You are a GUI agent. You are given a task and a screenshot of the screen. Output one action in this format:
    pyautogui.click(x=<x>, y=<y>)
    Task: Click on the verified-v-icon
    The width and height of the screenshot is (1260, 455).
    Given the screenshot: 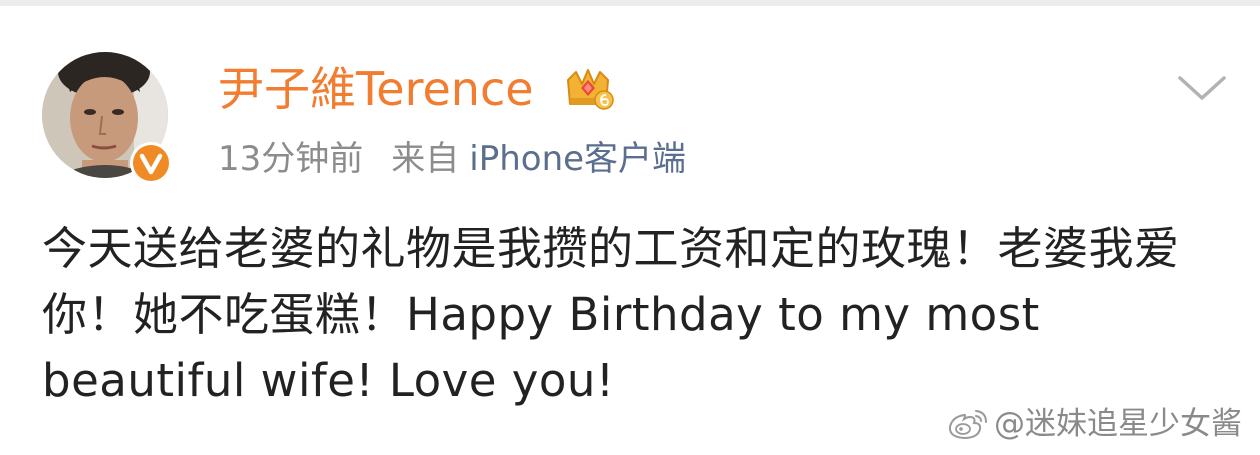 What is the action you would take?
    pyautogui.click(x=151, y=163)
    